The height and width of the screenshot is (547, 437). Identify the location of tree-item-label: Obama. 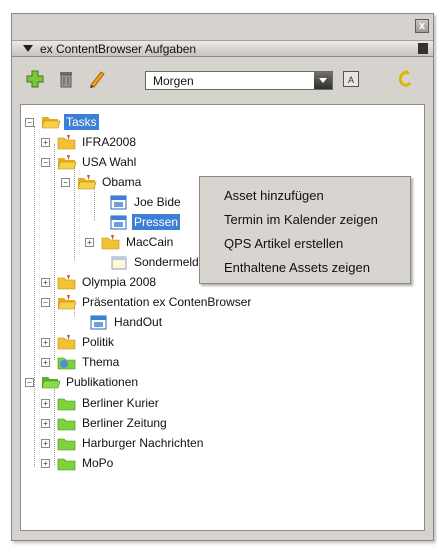
(122, 182).